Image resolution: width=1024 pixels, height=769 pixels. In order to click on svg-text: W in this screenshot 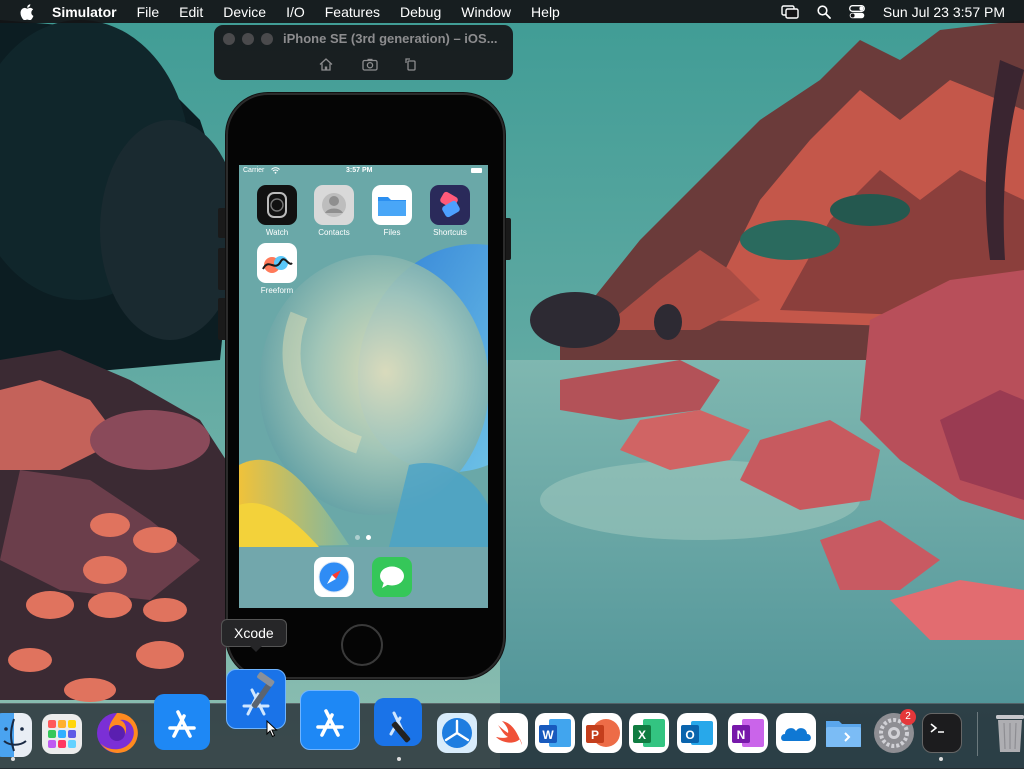, I will do `click(548, 735)`.